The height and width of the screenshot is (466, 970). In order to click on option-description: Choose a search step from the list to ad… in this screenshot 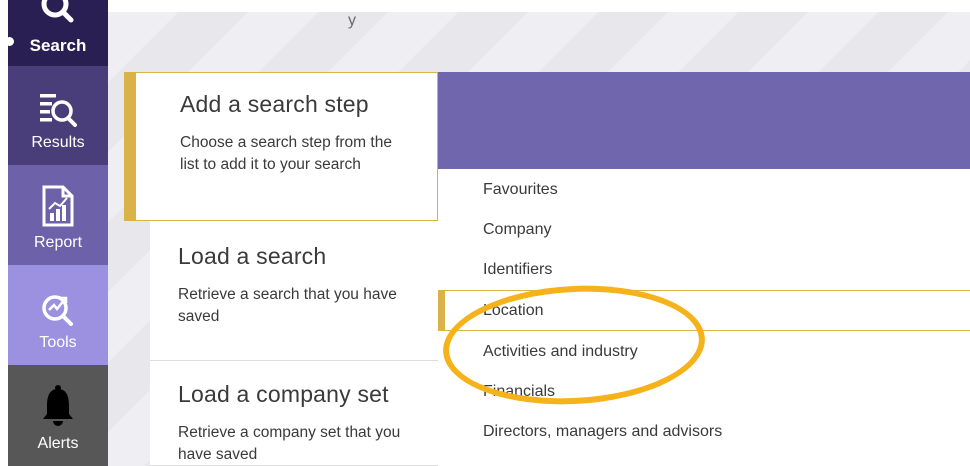, I will do `click(286, 153)`.